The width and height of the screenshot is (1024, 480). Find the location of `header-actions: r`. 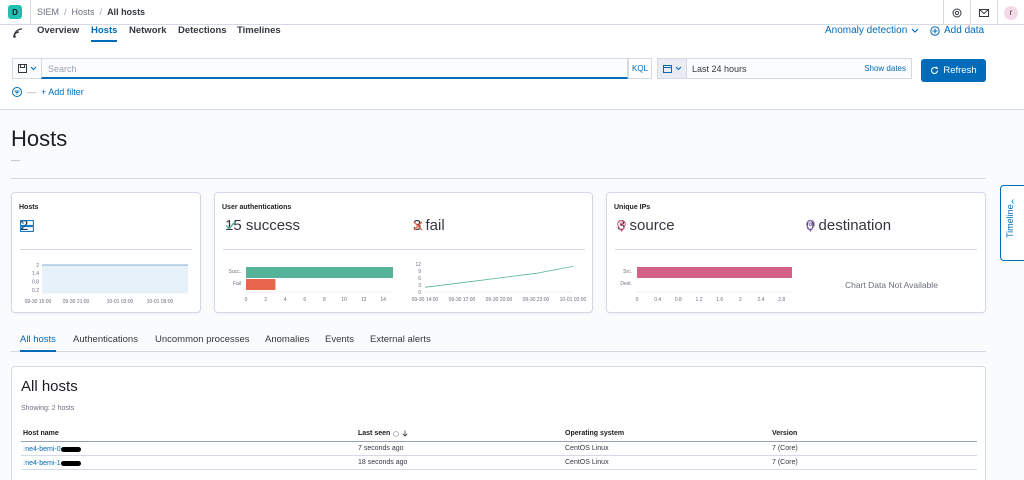

header-actions: r is located at coordinates (983, 12).